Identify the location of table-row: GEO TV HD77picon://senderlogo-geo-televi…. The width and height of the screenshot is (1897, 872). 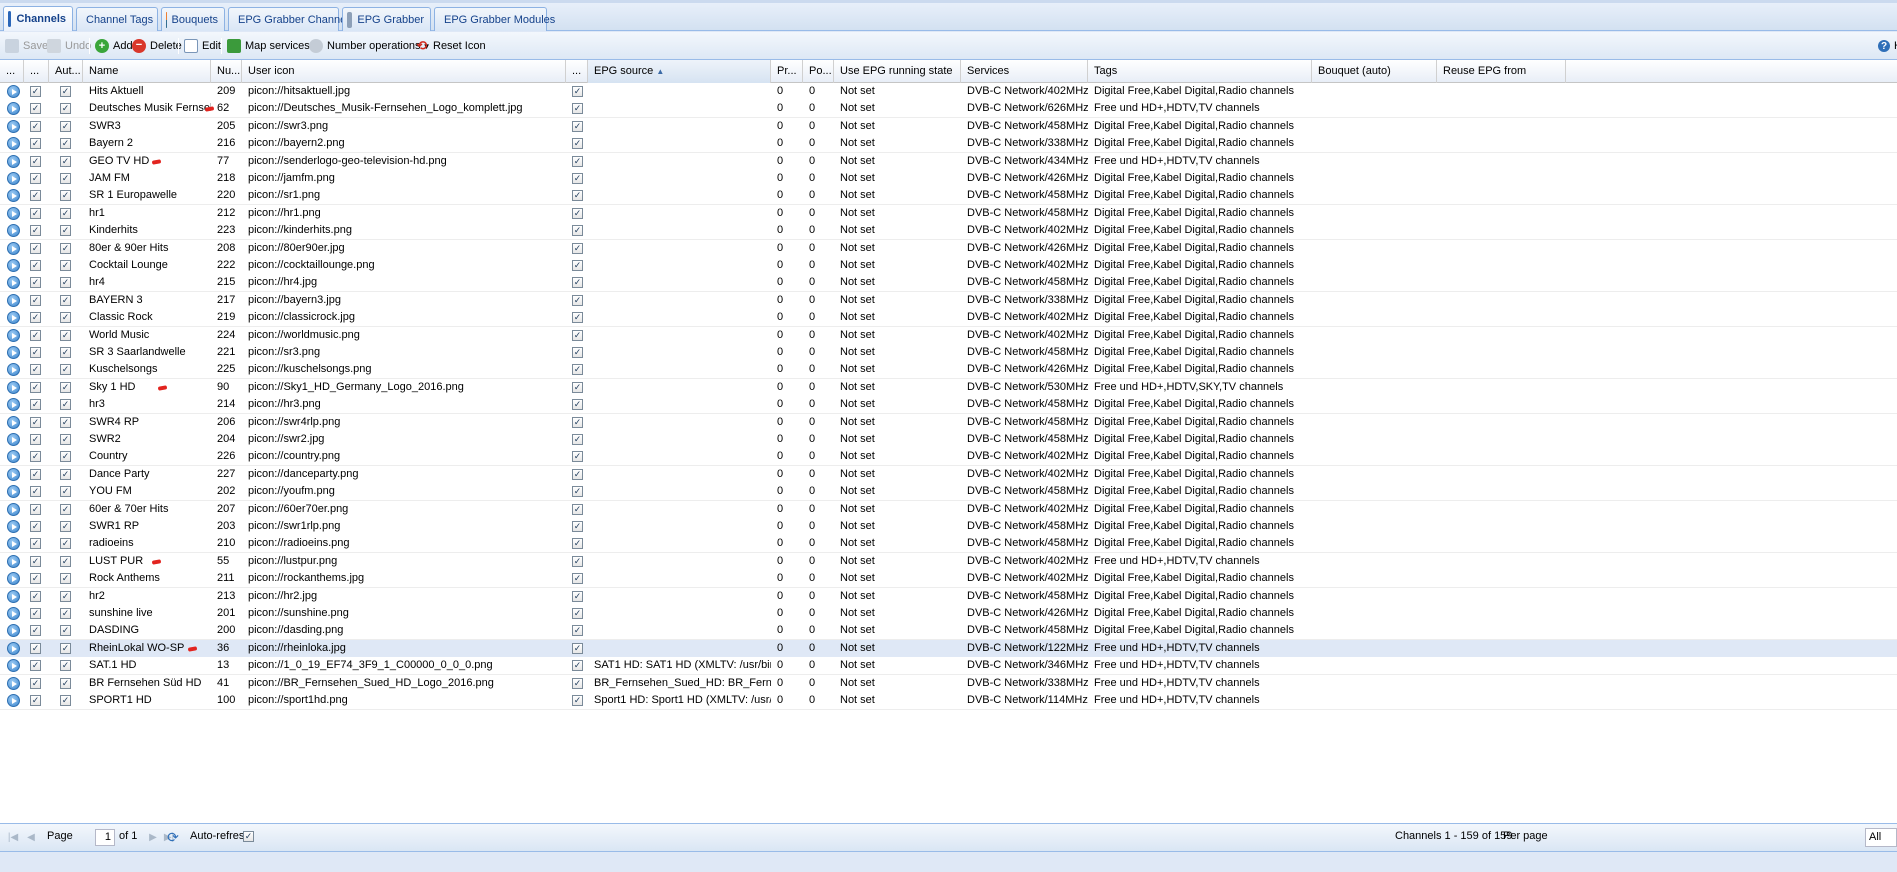
(948, 162).